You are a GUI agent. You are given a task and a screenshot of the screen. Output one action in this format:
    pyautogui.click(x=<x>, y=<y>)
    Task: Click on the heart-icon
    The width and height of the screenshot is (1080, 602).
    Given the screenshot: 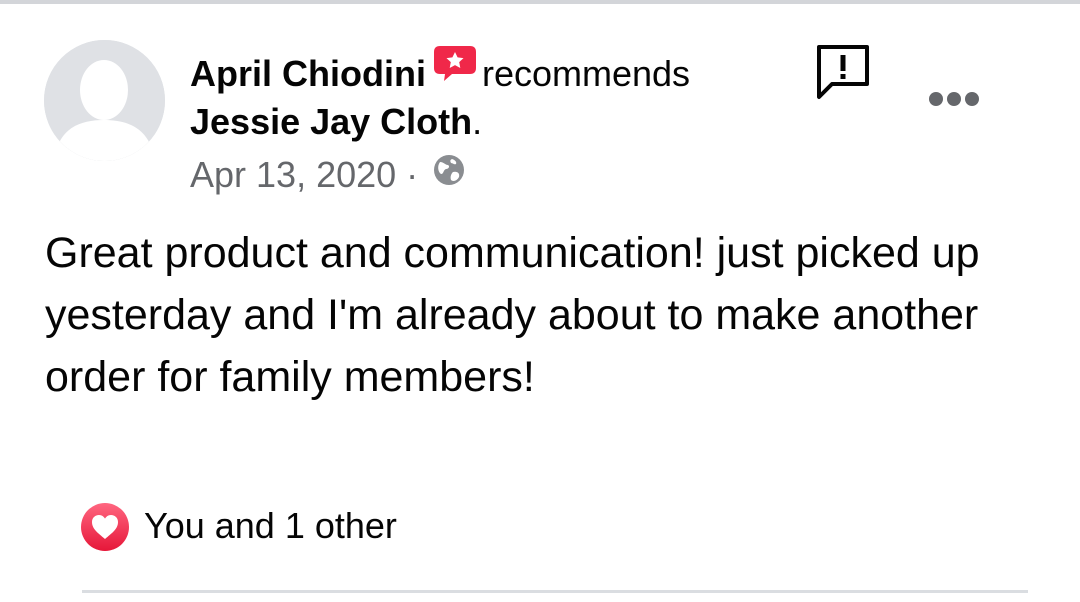 What is the action you would take?
    pyautogui.click(x=105, y=527)
    